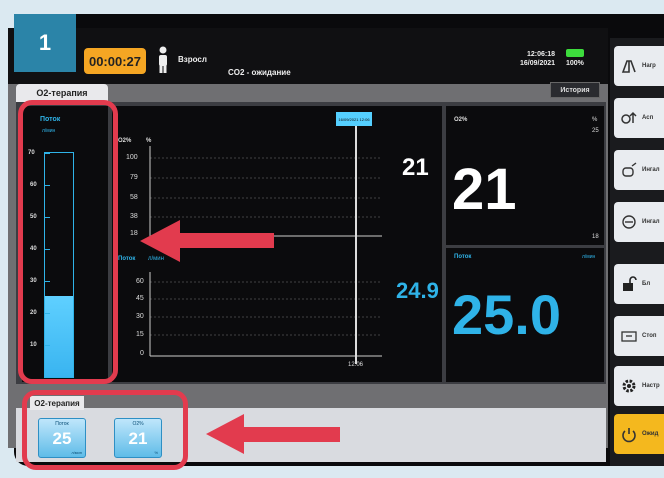 This screenshot has width=664, height=478. I want to click on flow-numeric-value: 25.0, so click(506, 314).